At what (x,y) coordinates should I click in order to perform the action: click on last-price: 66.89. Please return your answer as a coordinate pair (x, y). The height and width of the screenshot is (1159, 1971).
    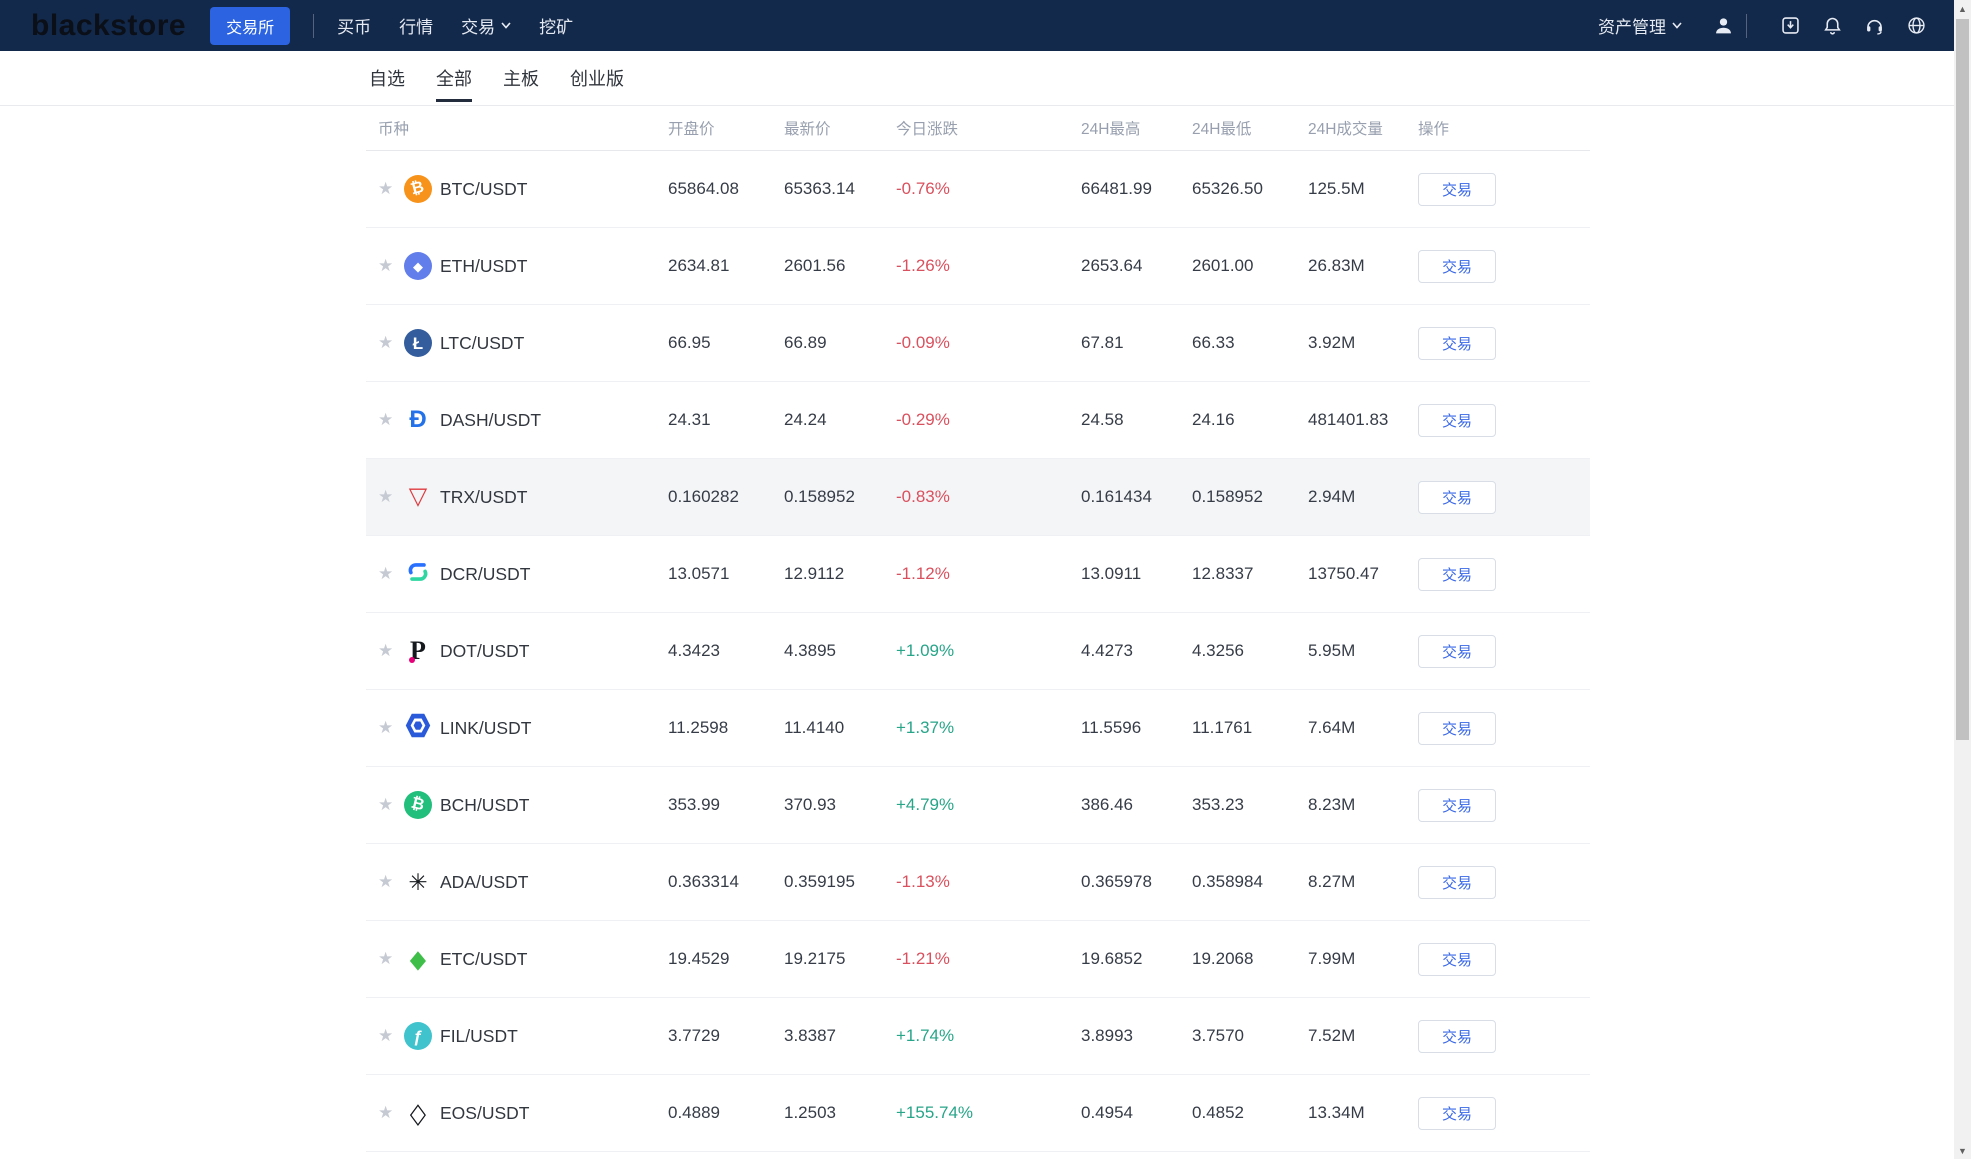
    Looking at the image, I should click on (805, 342).